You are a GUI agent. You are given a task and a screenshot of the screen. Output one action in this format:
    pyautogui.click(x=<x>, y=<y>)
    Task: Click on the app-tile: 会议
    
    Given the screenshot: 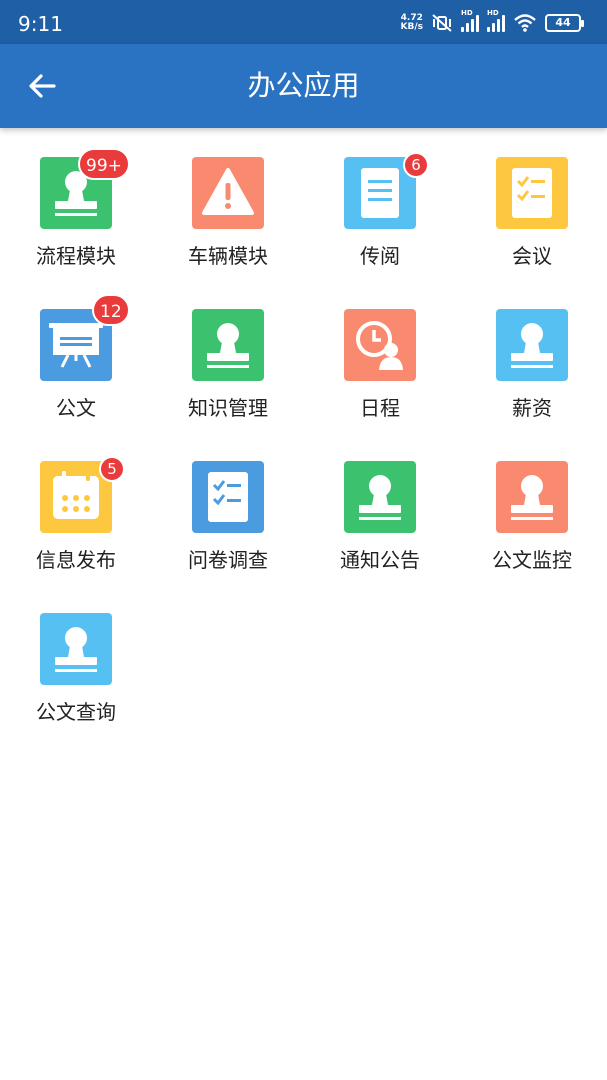 What is the action you would take?
    pyautogui.click(x=531, y=216)
    